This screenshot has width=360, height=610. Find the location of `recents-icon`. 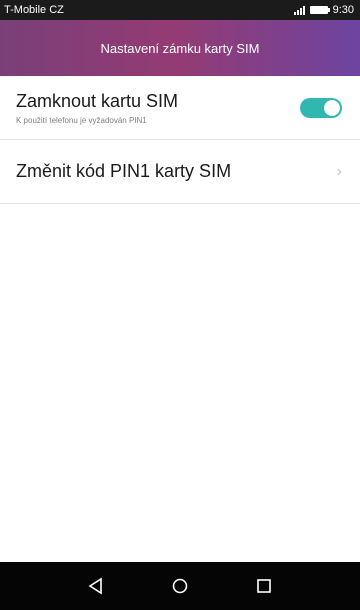

recents-icon is located at coordinates (264, 586).